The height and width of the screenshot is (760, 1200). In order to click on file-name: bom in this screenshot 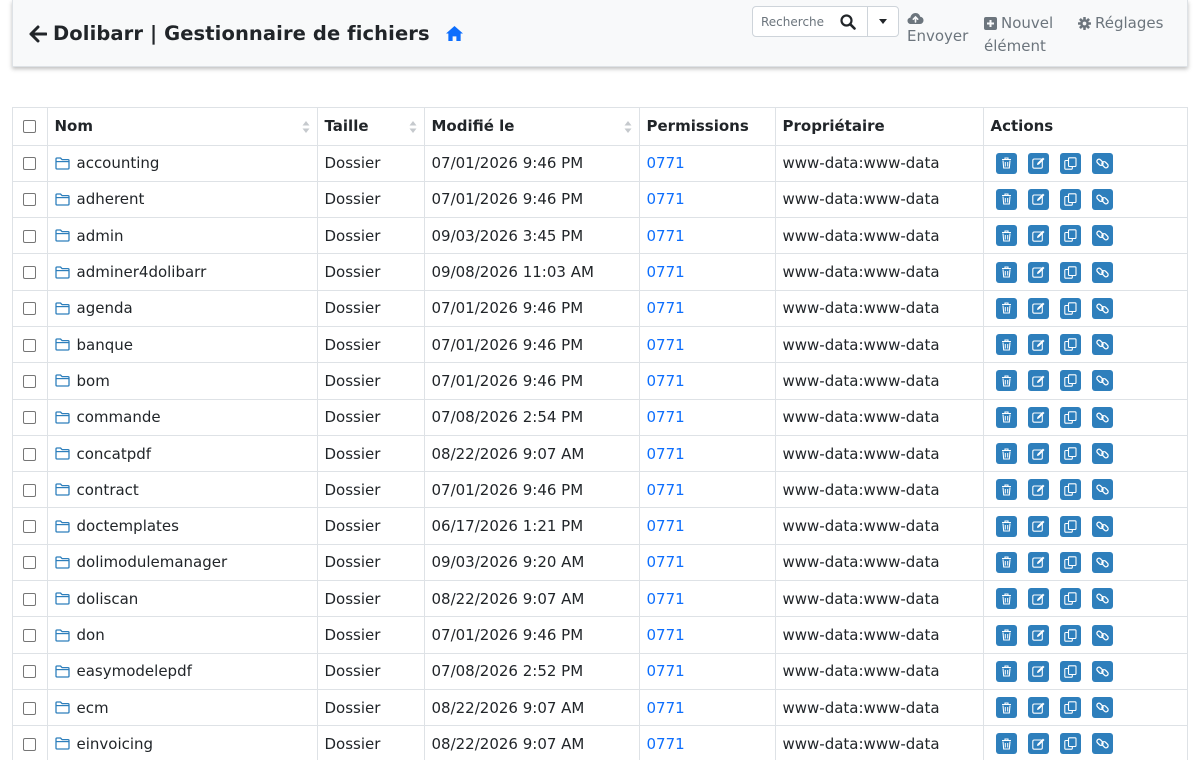, I will do `click(93, 381)`.